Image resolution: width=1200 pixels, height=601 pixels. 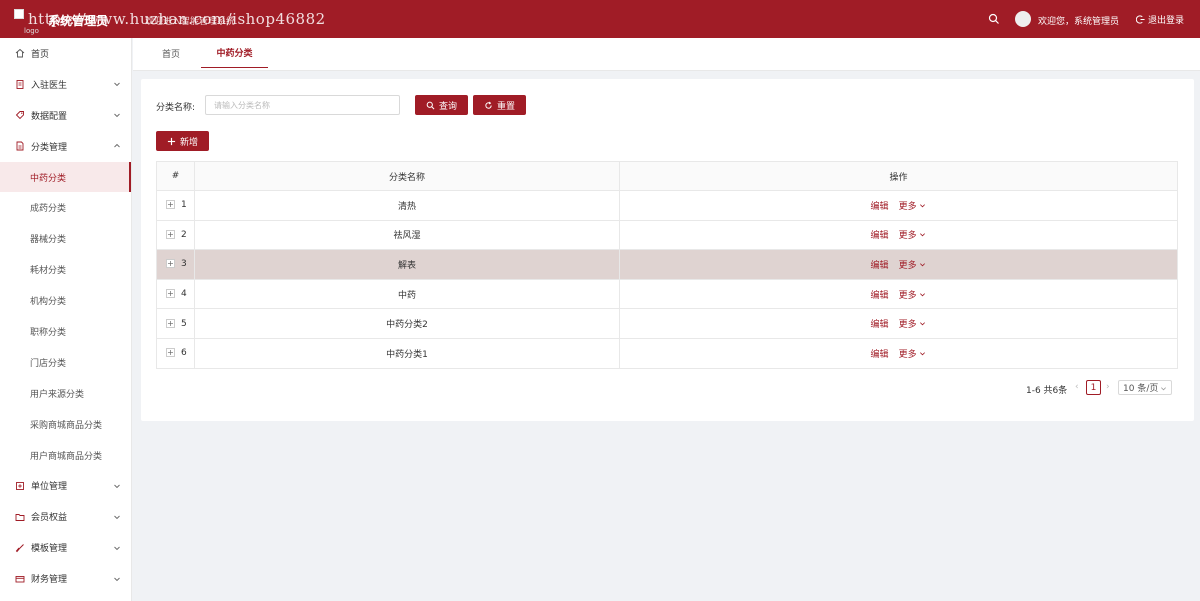 What do you see at coordinates (117, 145) in the screenshot?
I see `chevron-up-icon` at bounding box center [117, 145].